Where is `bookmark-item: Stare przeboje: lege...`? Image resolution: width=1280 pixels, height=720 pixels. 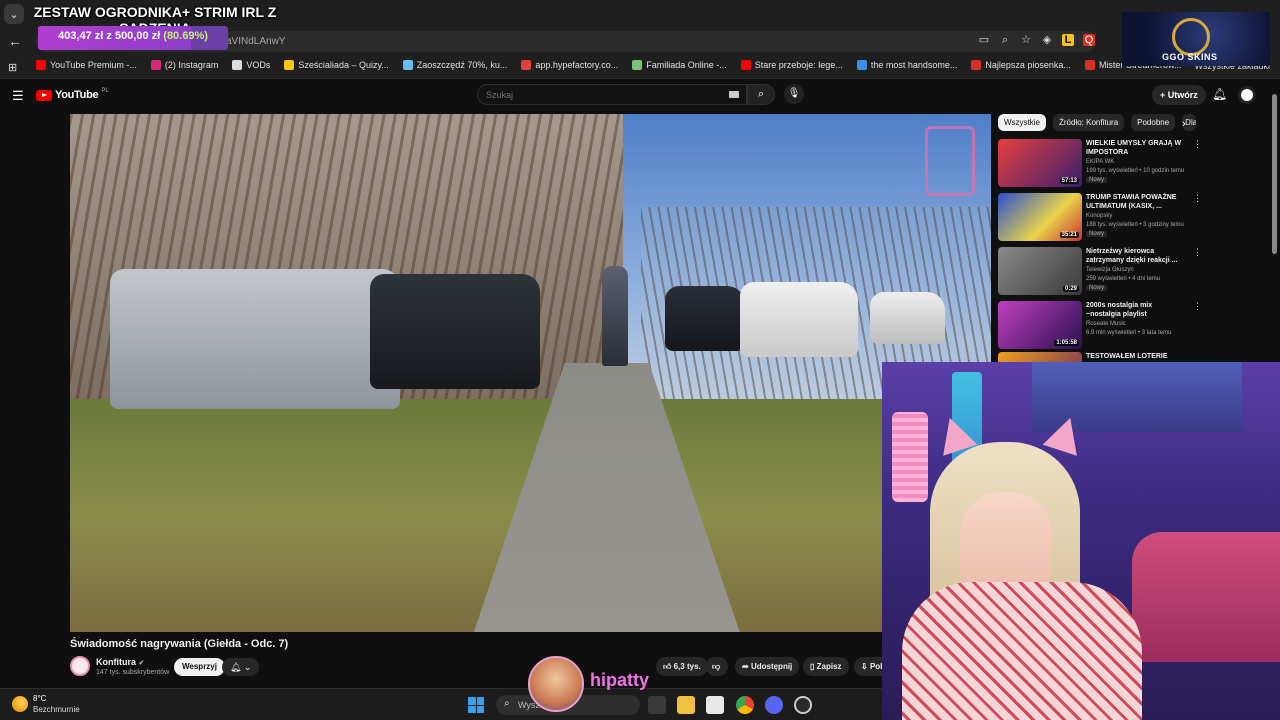
bookmark-item: Stare przeboje: lege... is located at coordinates (791, 65).